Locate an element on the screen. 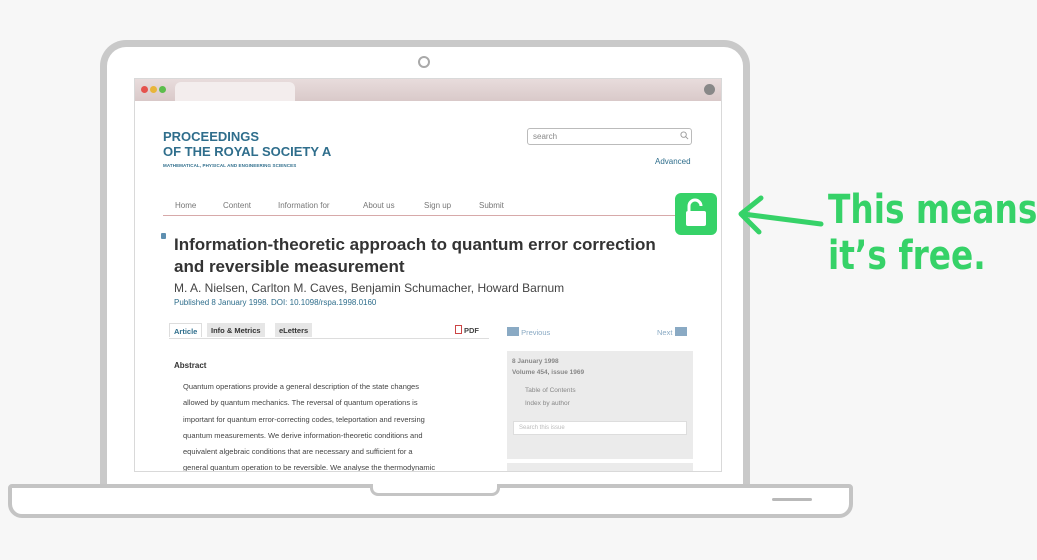  nav-about-us: About us is located at coordinates (379, 205).